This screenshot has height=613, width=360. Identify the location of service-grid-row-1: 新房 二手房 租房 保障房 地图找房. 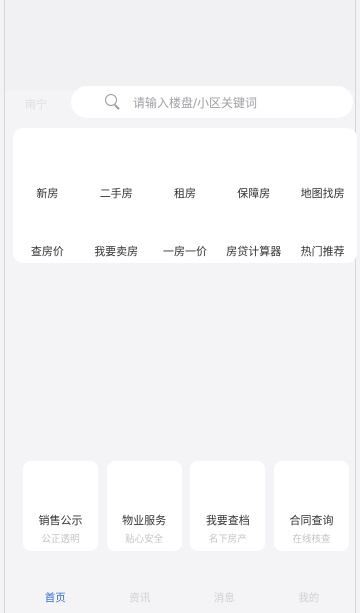
(185, 193).